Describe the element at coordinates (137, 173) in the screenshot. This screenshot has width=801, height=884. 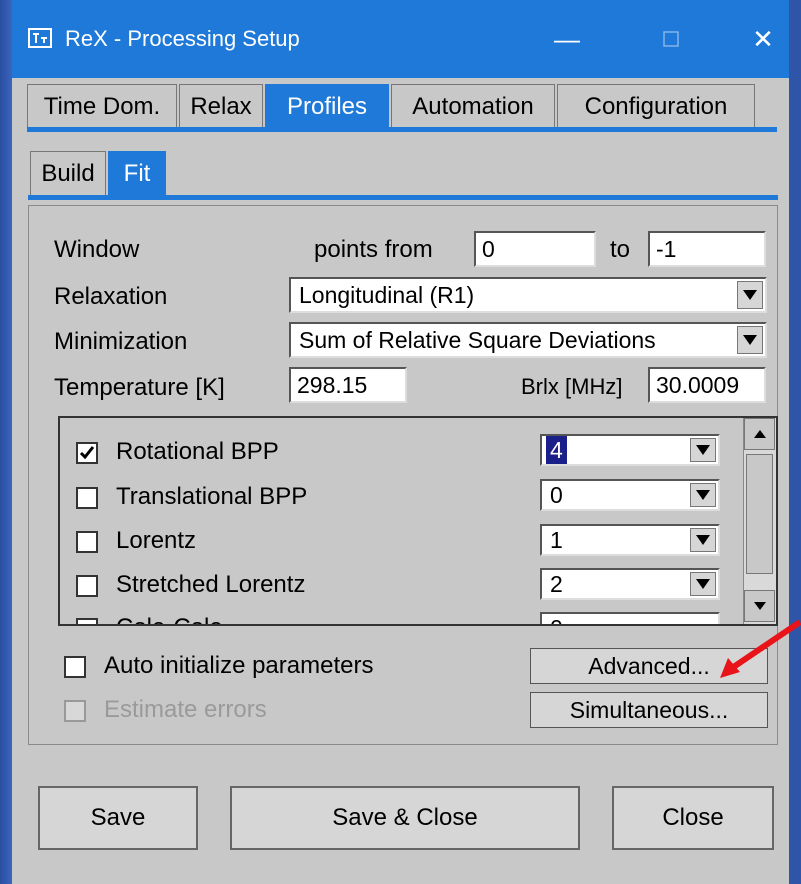
I see `tab-fit: Fit` at that location.